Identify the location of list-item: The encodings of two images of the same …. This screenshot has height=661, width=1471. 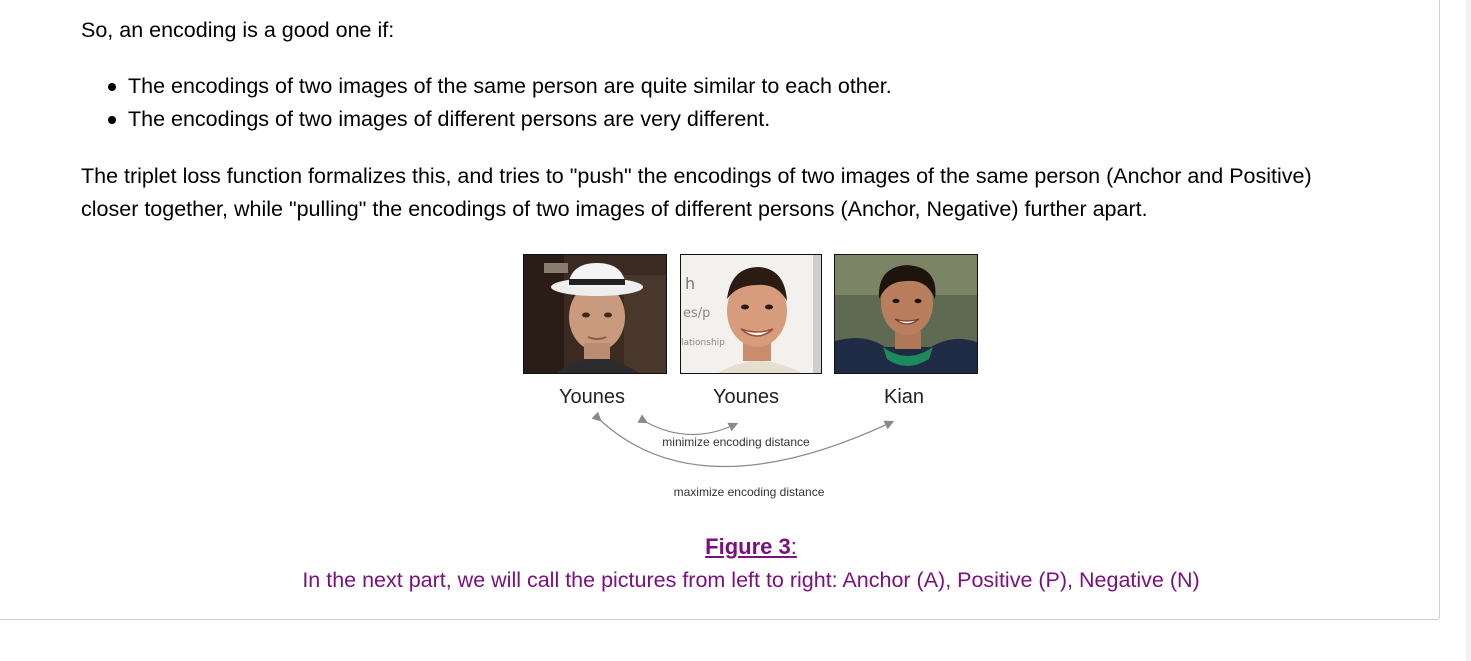
(500, 86).